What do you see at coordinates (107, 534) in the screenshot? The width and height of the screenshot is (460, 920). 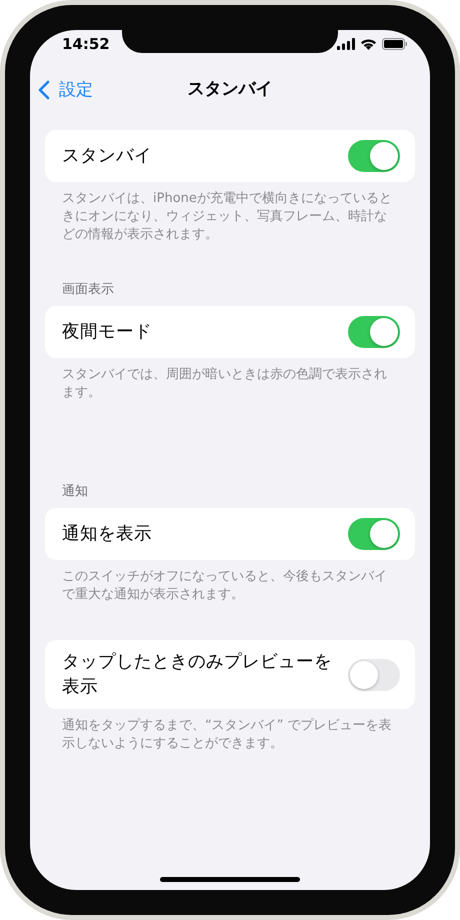 I see `setting-label: 通知を表示` at bounding box center [107, 534].